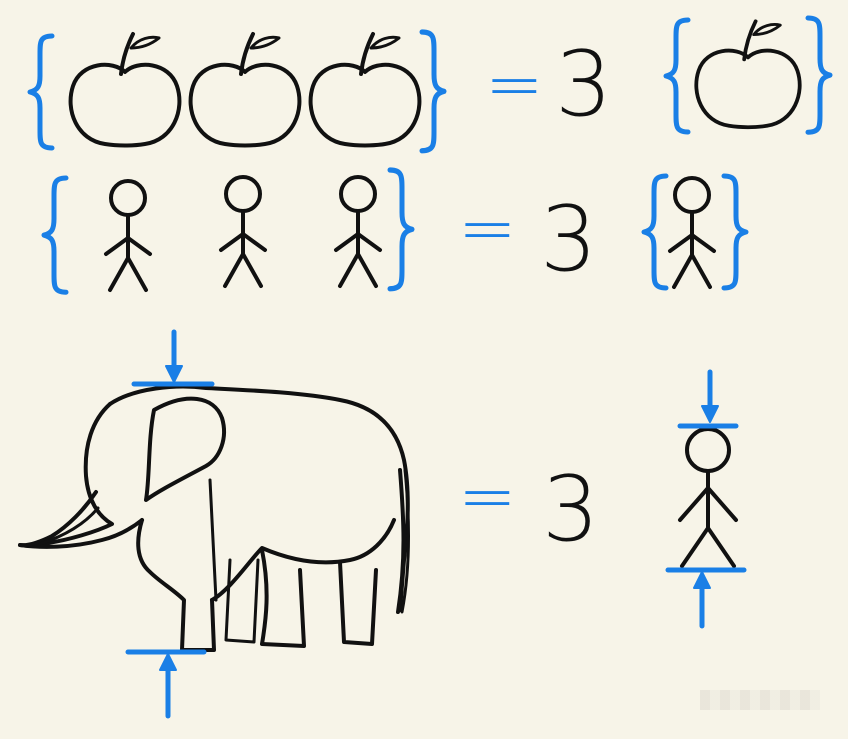 This screenshot has height=739, width=848. What do you see at coordinates (433, 91) in the screenshot?
I see `apple-set-brace-right` at bounding box center [433, 91].